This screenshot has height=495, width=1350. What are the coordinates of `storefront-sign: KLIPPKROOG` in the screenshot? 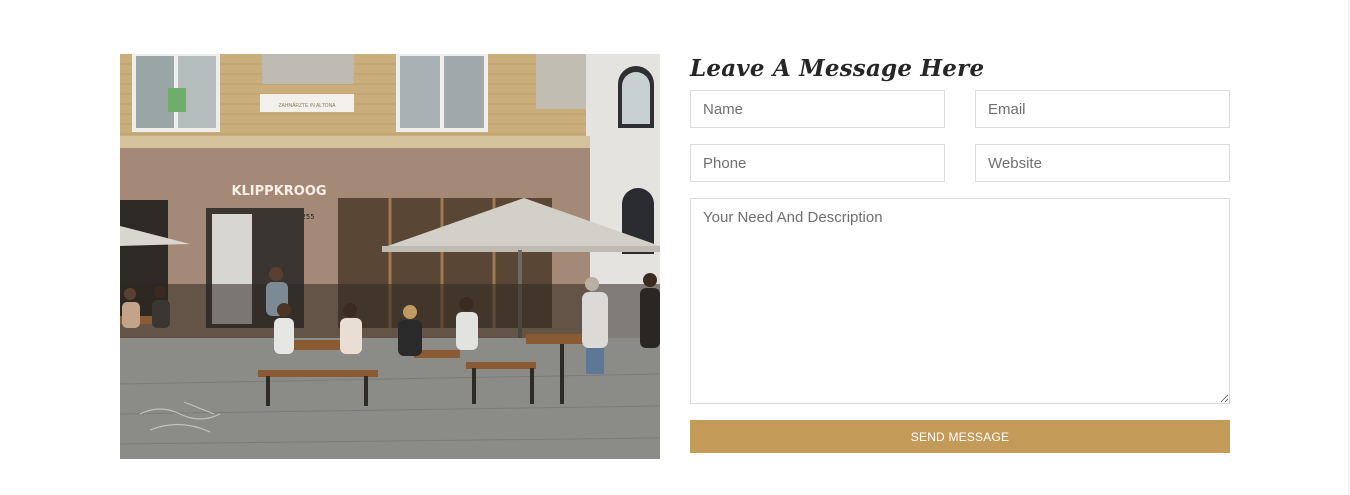 It's located at (278, 191).